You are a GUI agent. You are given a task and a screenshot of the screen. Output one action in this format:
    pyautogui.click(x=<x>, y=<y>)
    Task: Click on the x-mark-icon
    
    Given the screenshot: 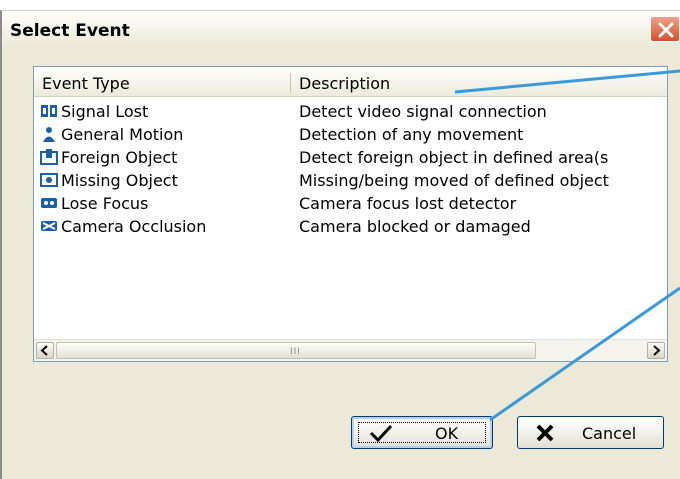 What is the action you would take?
    pyautogui.click(x=545, y=433)
    